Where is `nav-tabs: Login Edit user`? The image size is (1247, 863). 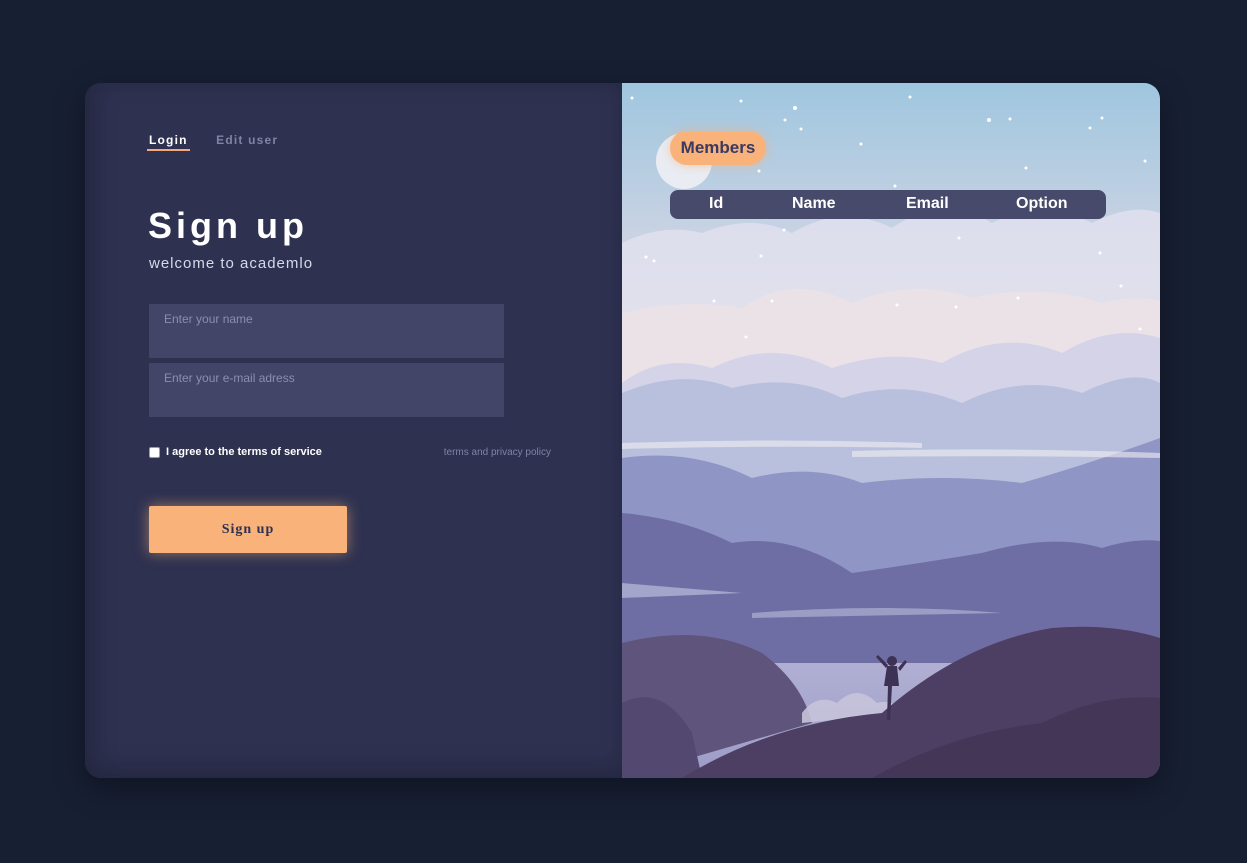
nav-tabs: Login Edit user is located at coordinates (223, 141).